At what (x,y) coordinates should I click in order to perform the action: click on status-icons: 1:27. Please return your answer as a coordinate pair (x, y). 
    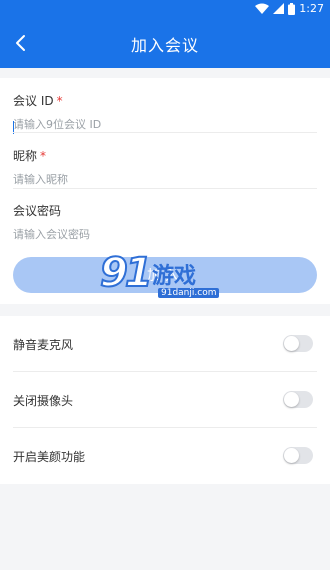
    Looking at the image, I should click on (289, 8).